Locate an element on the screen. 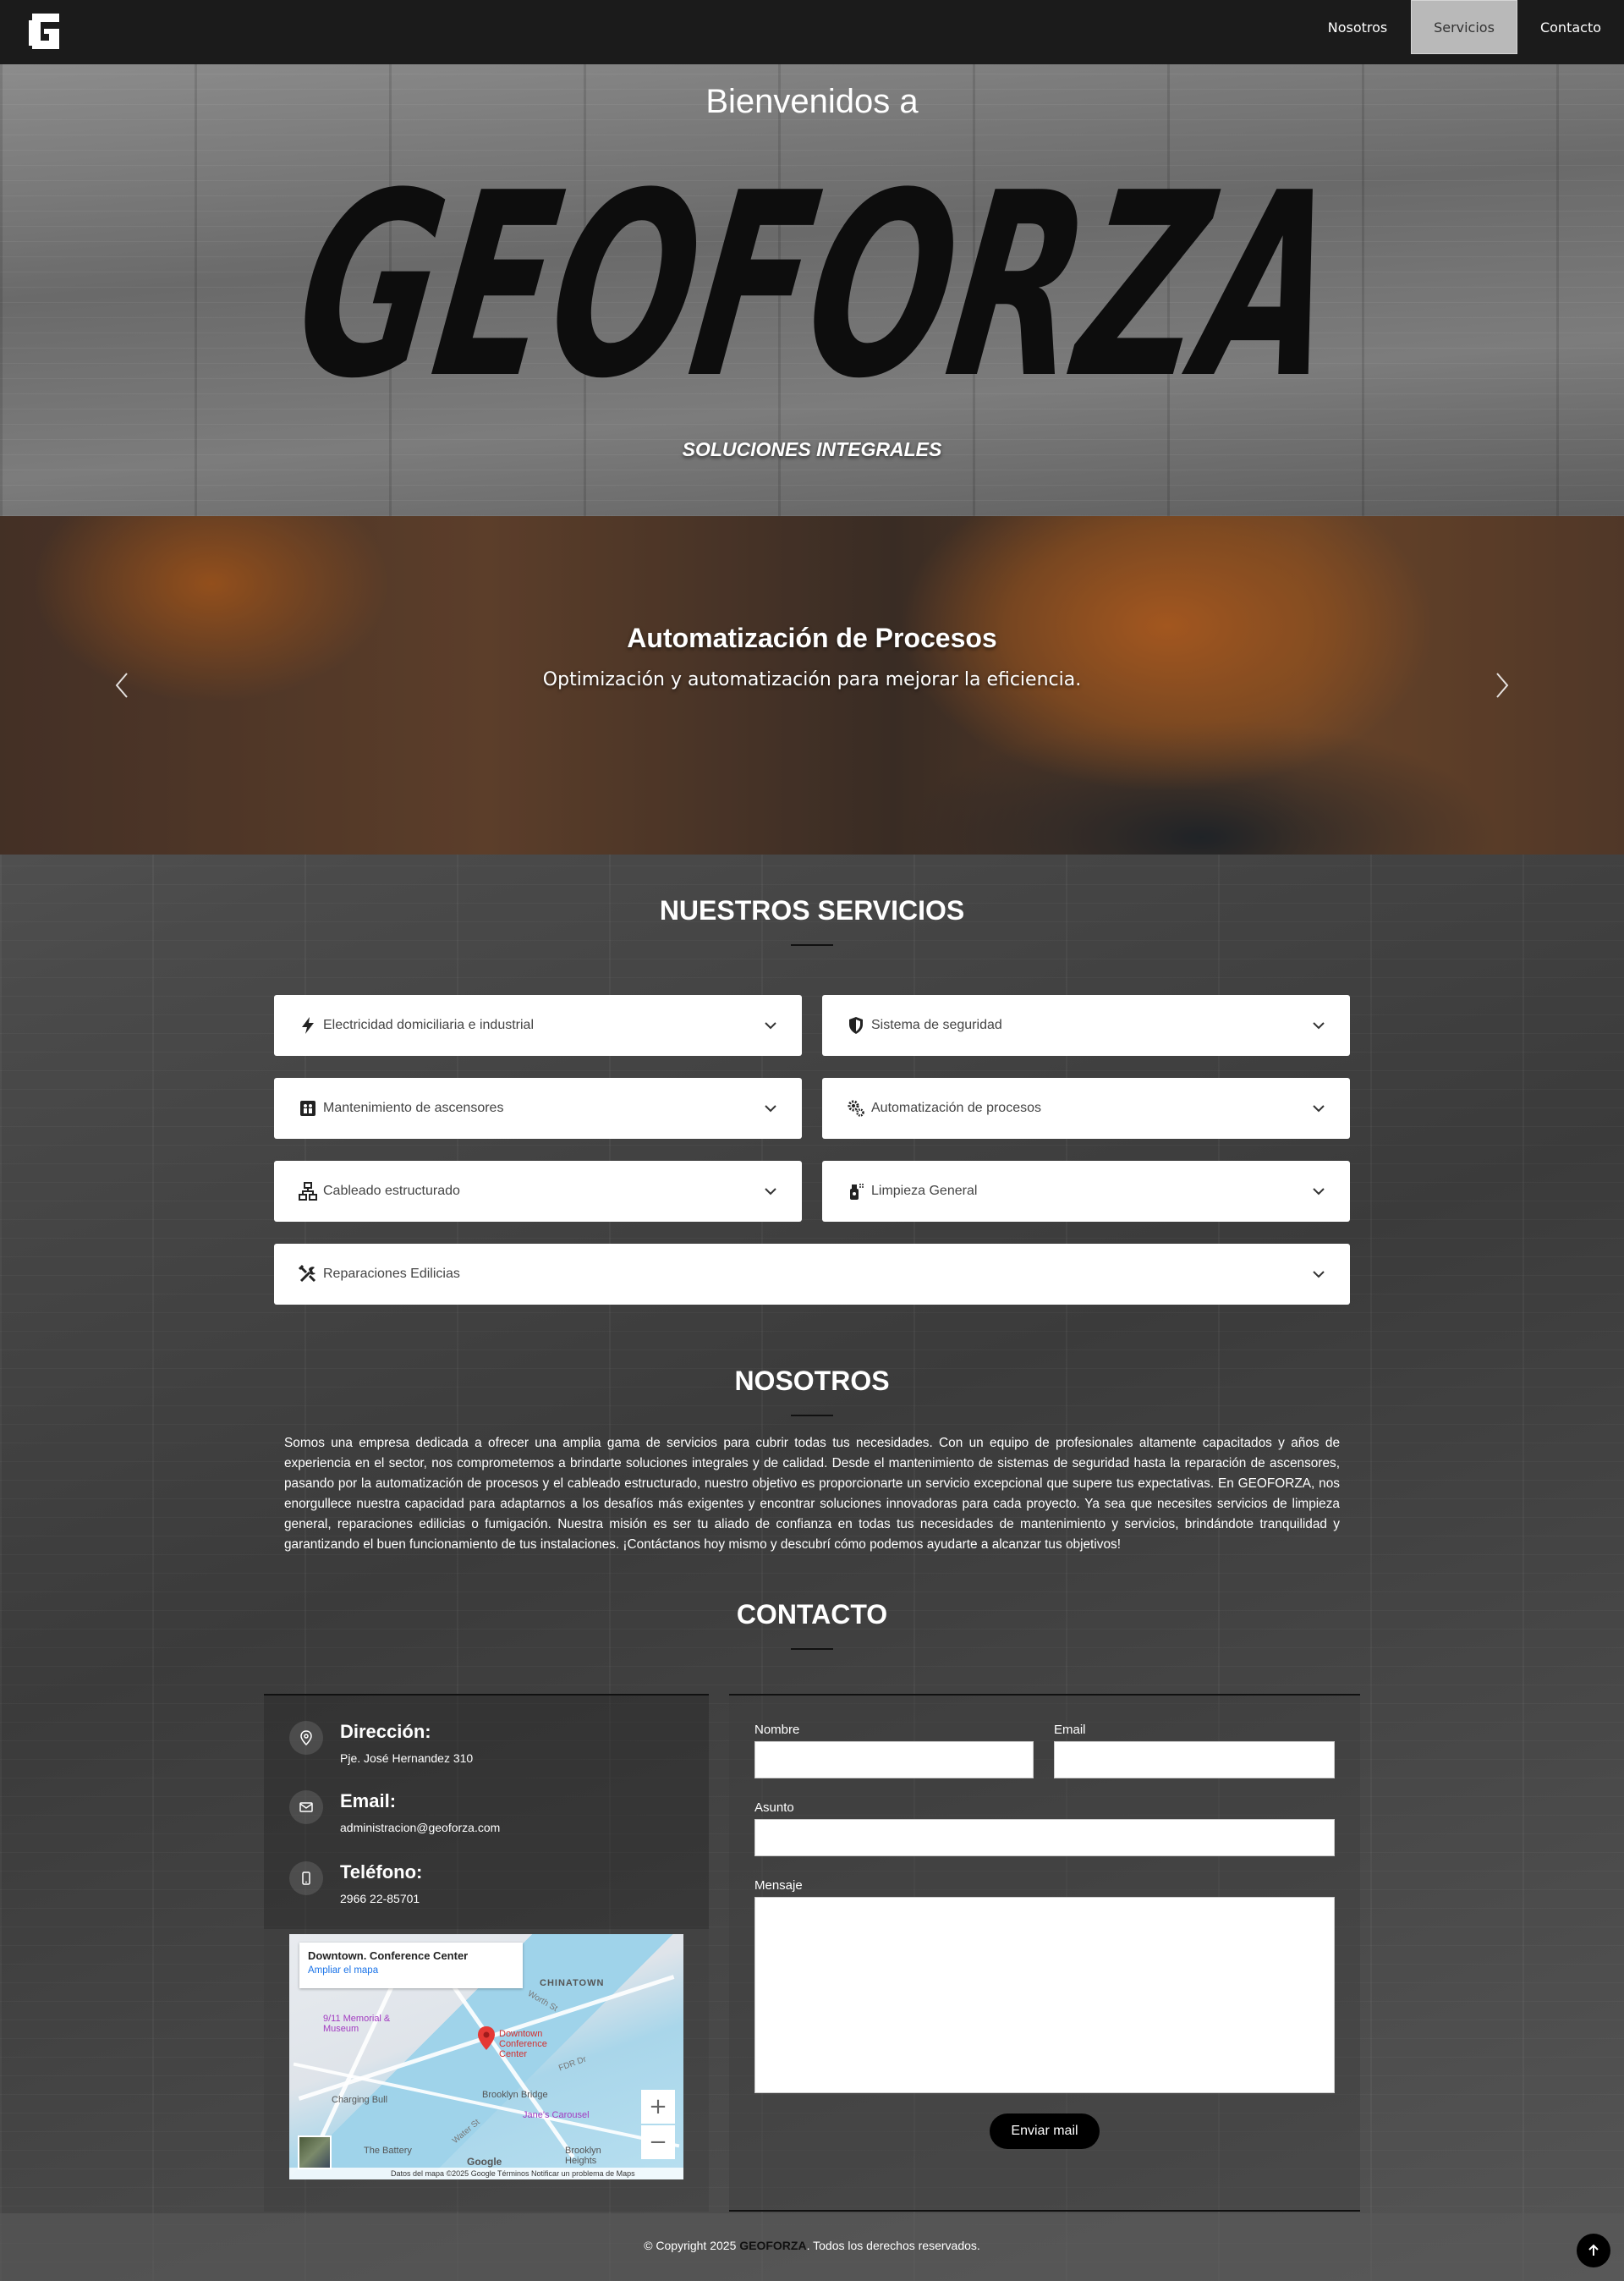 Image resolution: width=1624 pixels, height=2281 pixels. tools-icon is located at coordinates (307, 1273).